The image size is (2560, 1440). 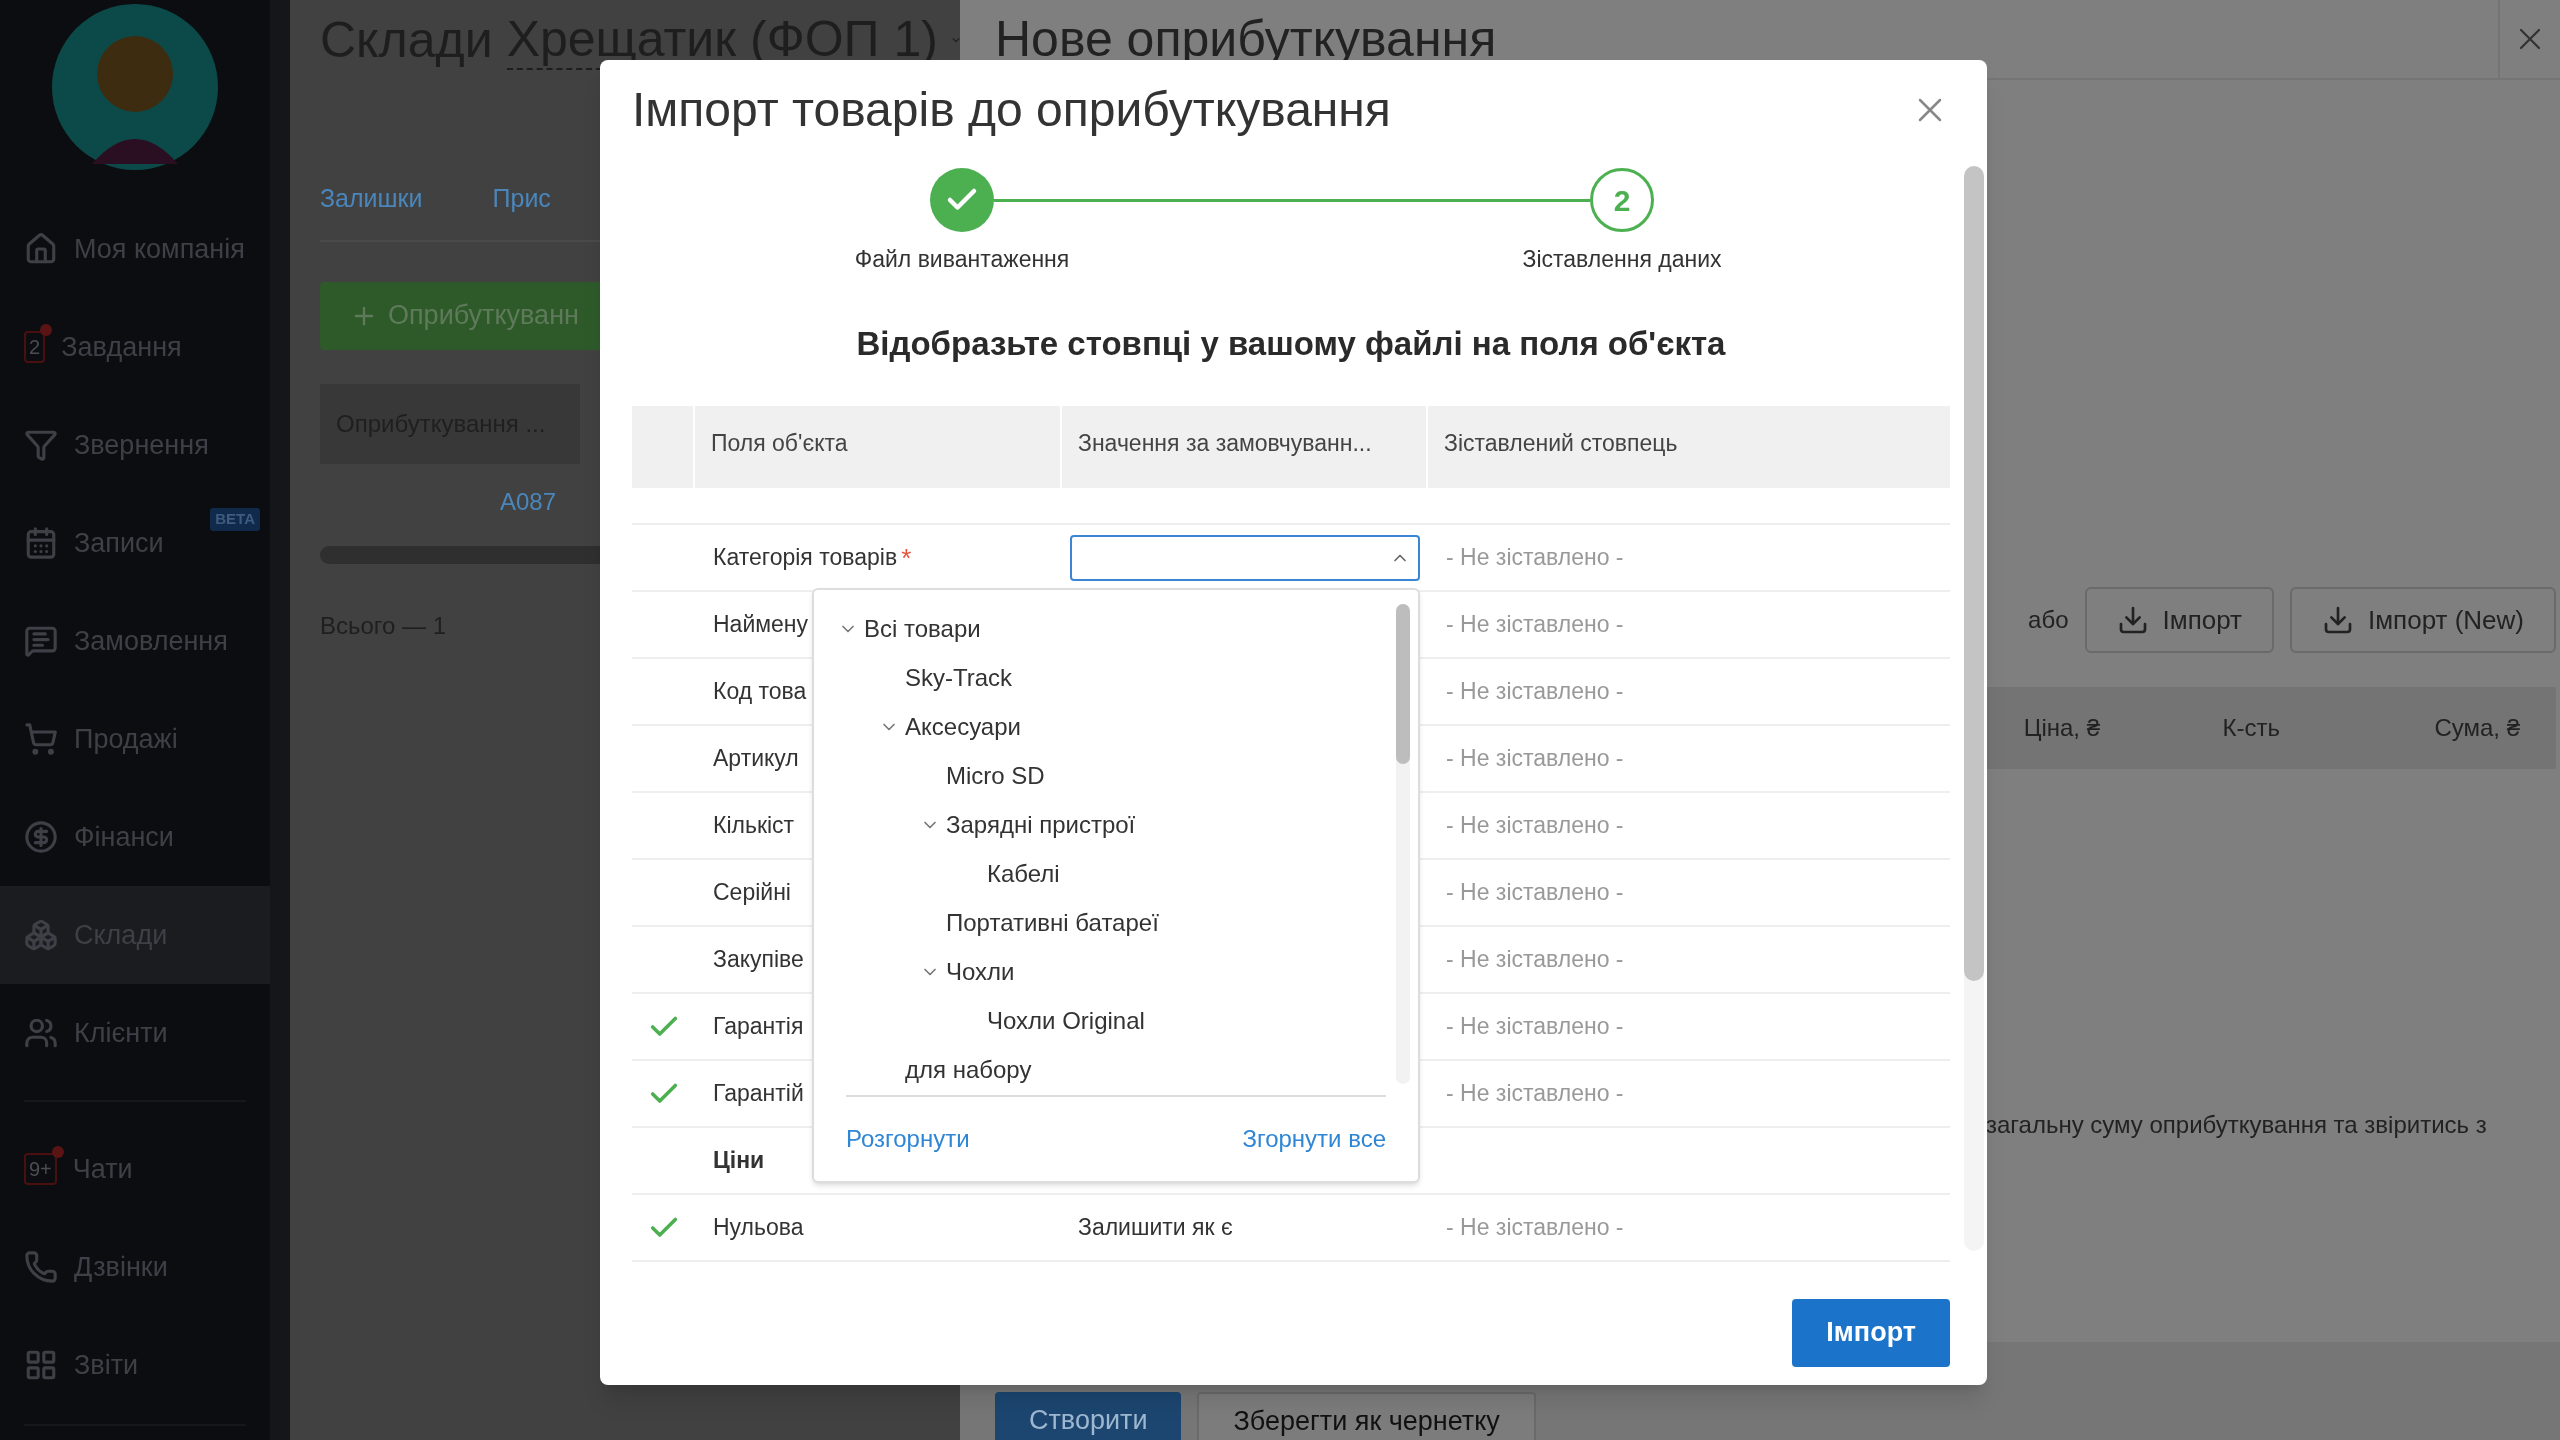 What do you see at coordinates (1011, 110) in the screenshot?
I see `dialog-title: Імпорт товарів до оприбуткування` at bounding box center [1011, 110].